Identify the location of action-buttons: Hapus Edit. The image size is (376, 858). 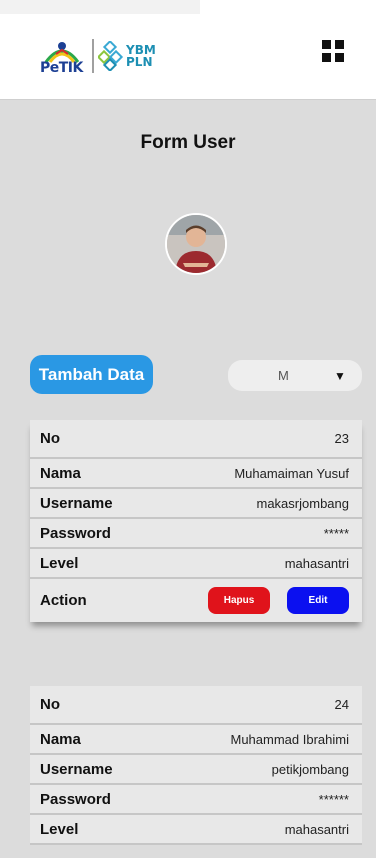
(278, 600).